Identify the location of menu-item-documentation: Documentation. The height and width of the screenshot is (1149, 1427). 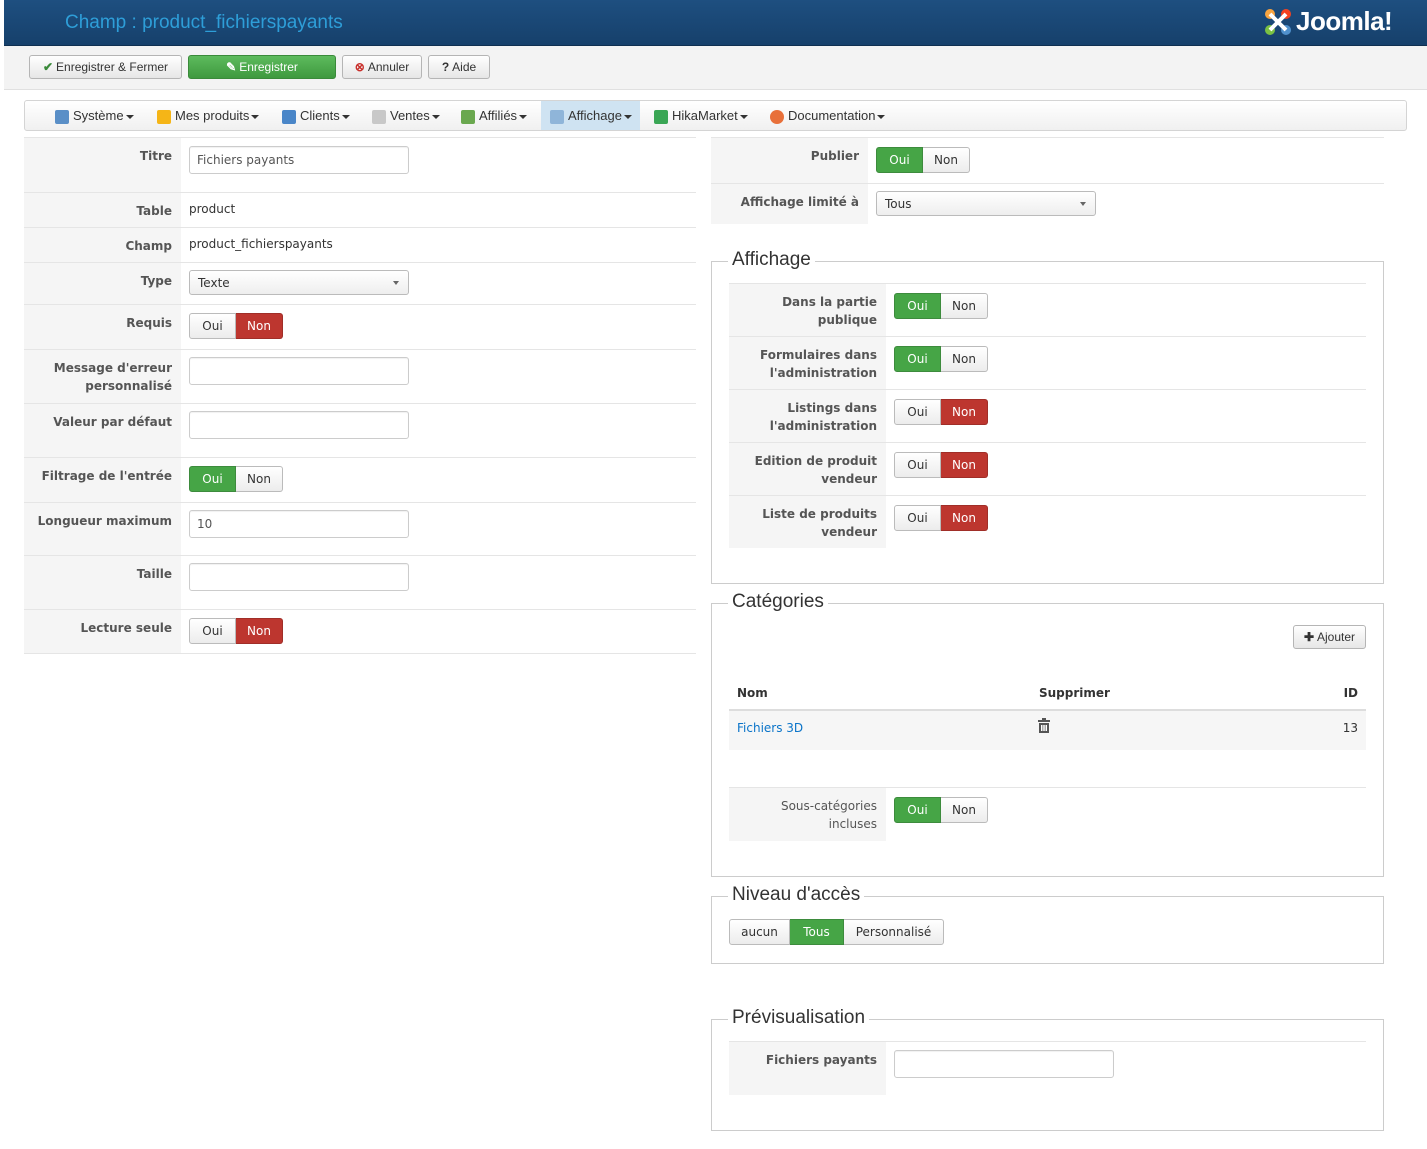
(828, 115).